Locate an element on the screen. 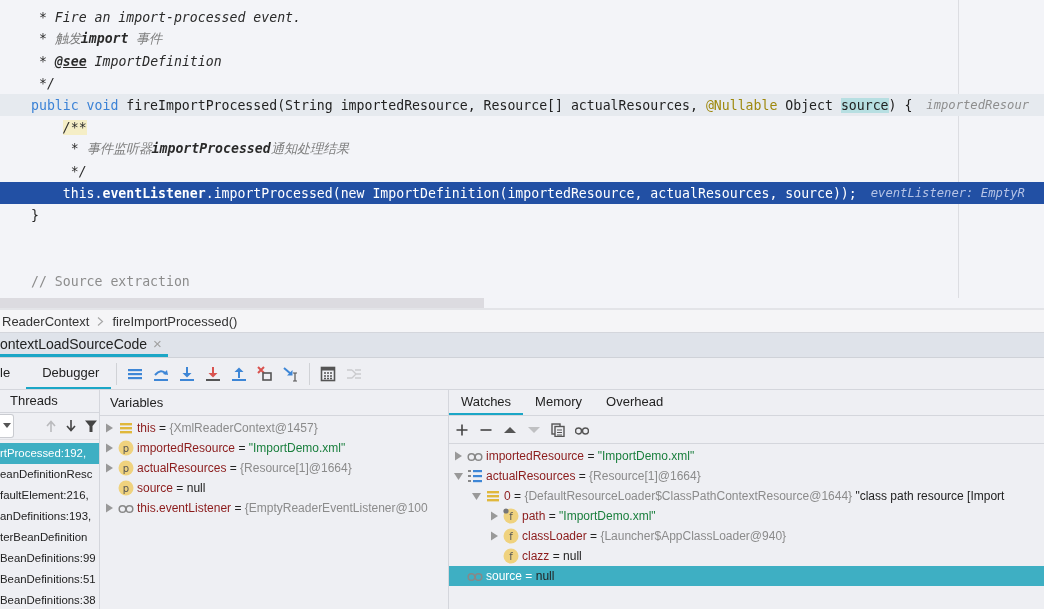 The height and width of the screenshot is (609, 1044). variable-row: f classLoader = {Launcher$AppClassLoader@940} is located at coordinates (746, 536).